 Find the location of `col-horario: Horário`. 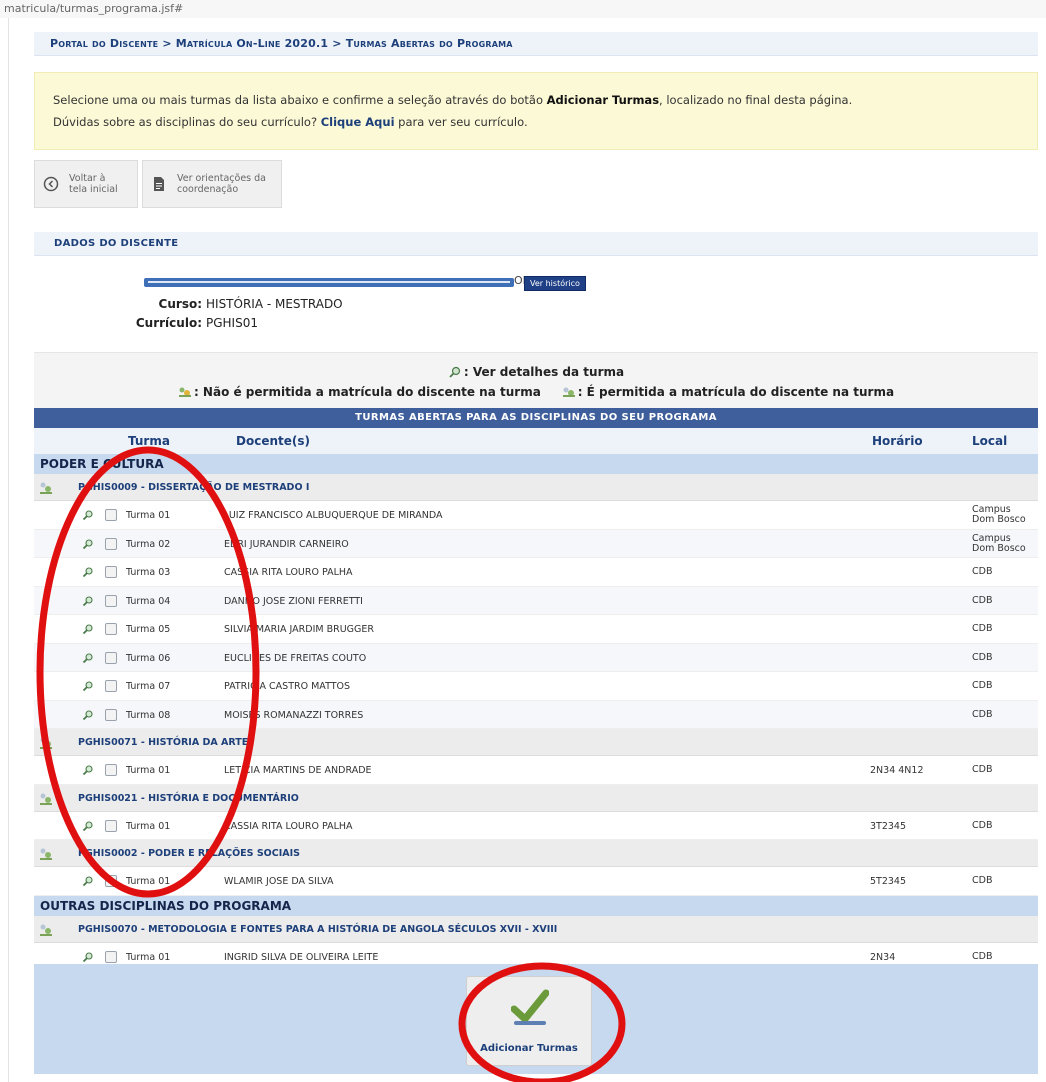

col-horario: Horário is located at coordinates (897, 441).